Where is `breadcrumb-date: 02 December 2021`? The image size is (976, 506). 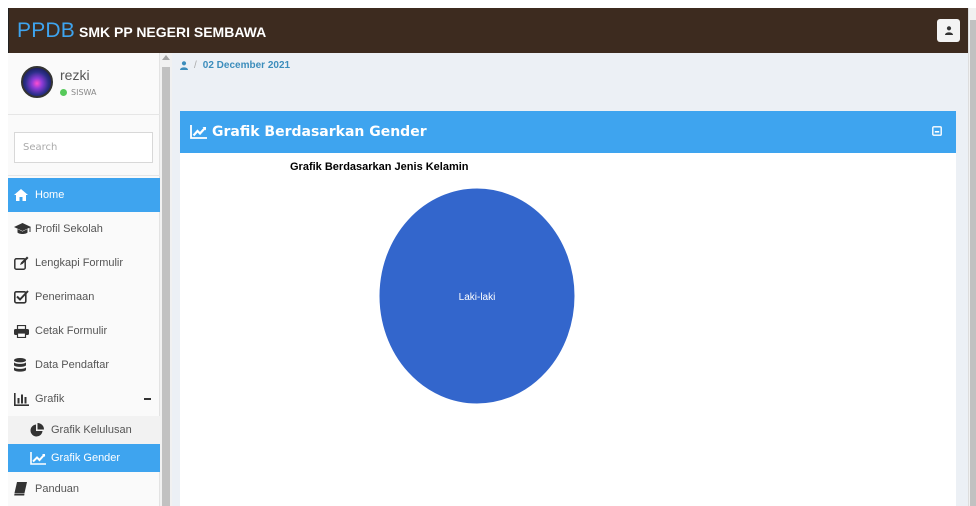
breadcrumb-date: 02 December 2021 is located at coordinates (246, 65).